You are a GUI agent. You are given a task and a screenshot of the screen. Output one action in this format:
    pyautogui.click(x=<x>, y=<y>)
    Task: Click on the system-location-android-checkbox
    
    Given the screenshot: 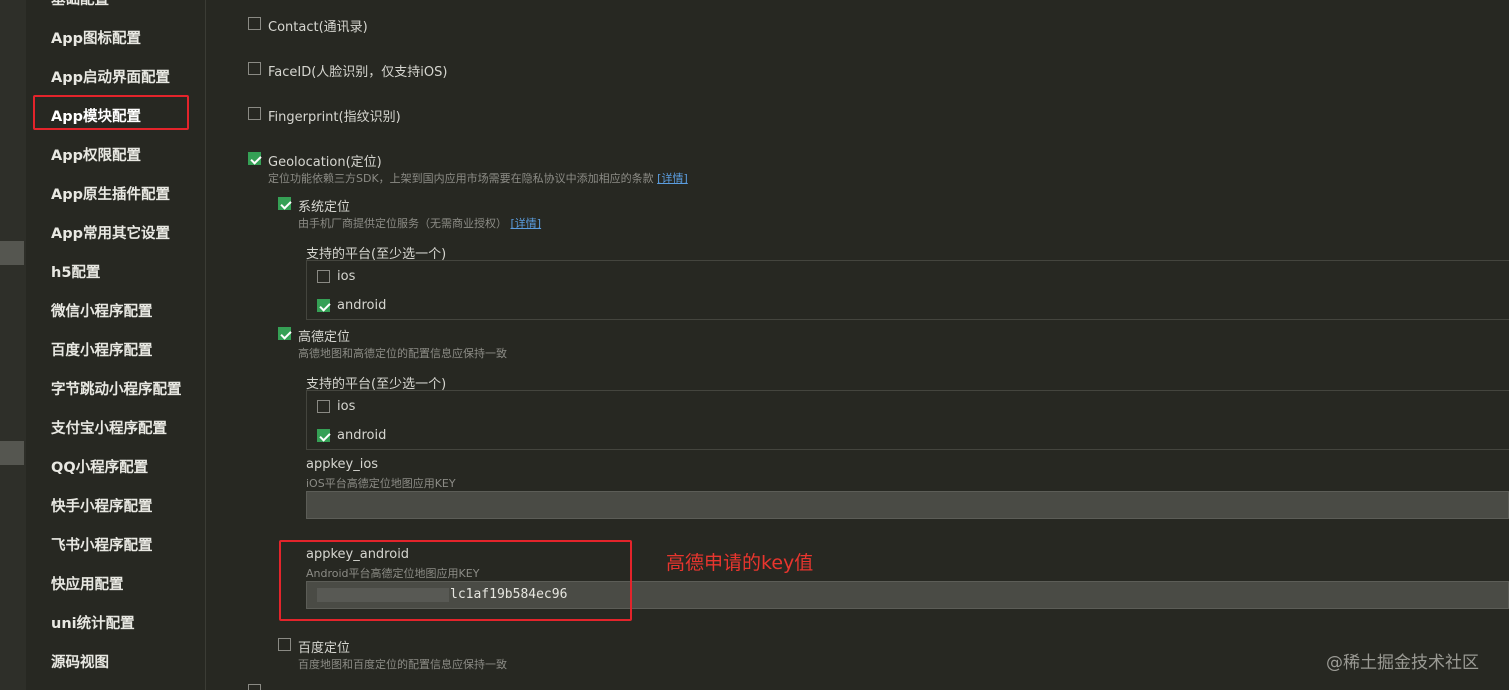 What is the action you would take?
    pyautogui.click(x=323, y=305)
    